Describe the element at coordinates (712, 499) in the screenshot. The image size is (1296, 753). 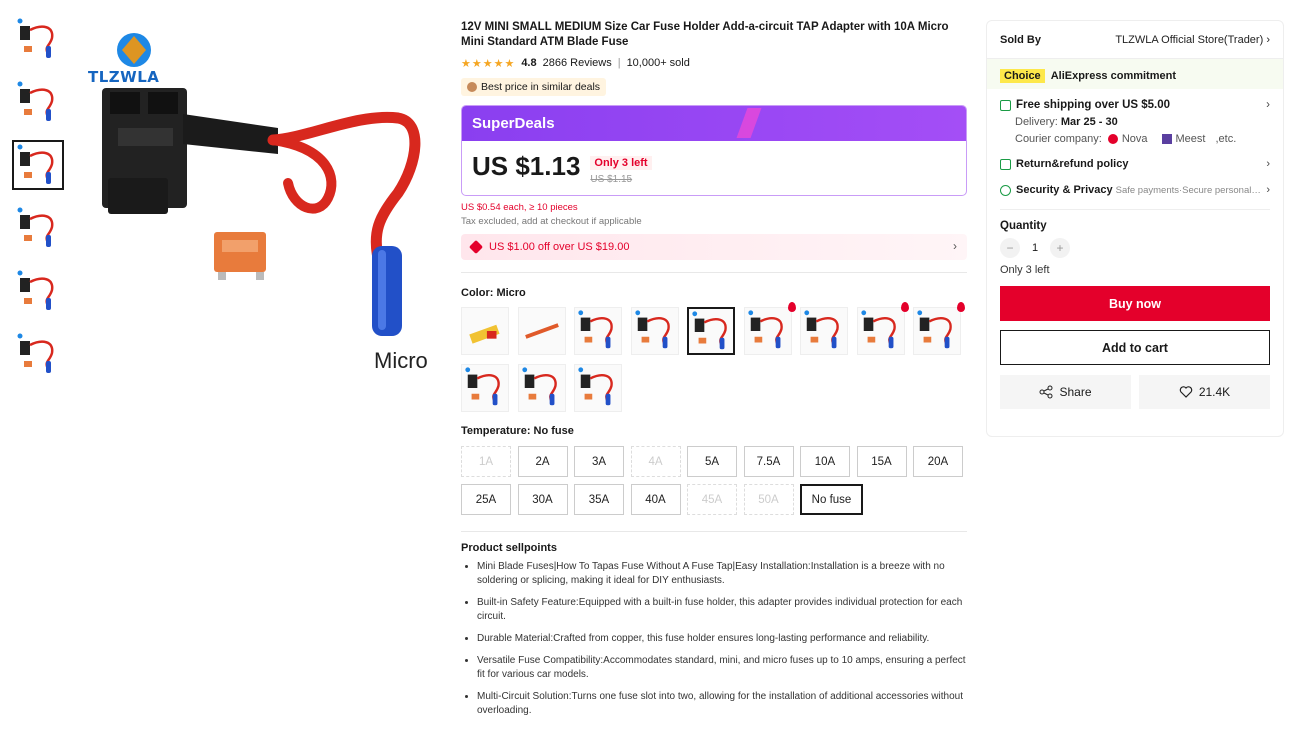
I see `temperature-option-45a: 45A` at that location.